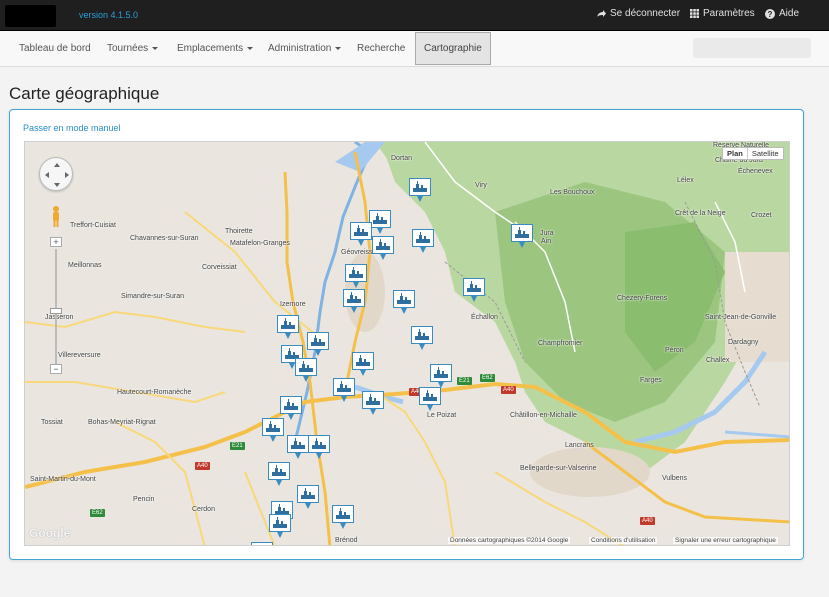  Describe the element at coordinates (30, 16) in the screenshot. I see `app-logo` at that location.